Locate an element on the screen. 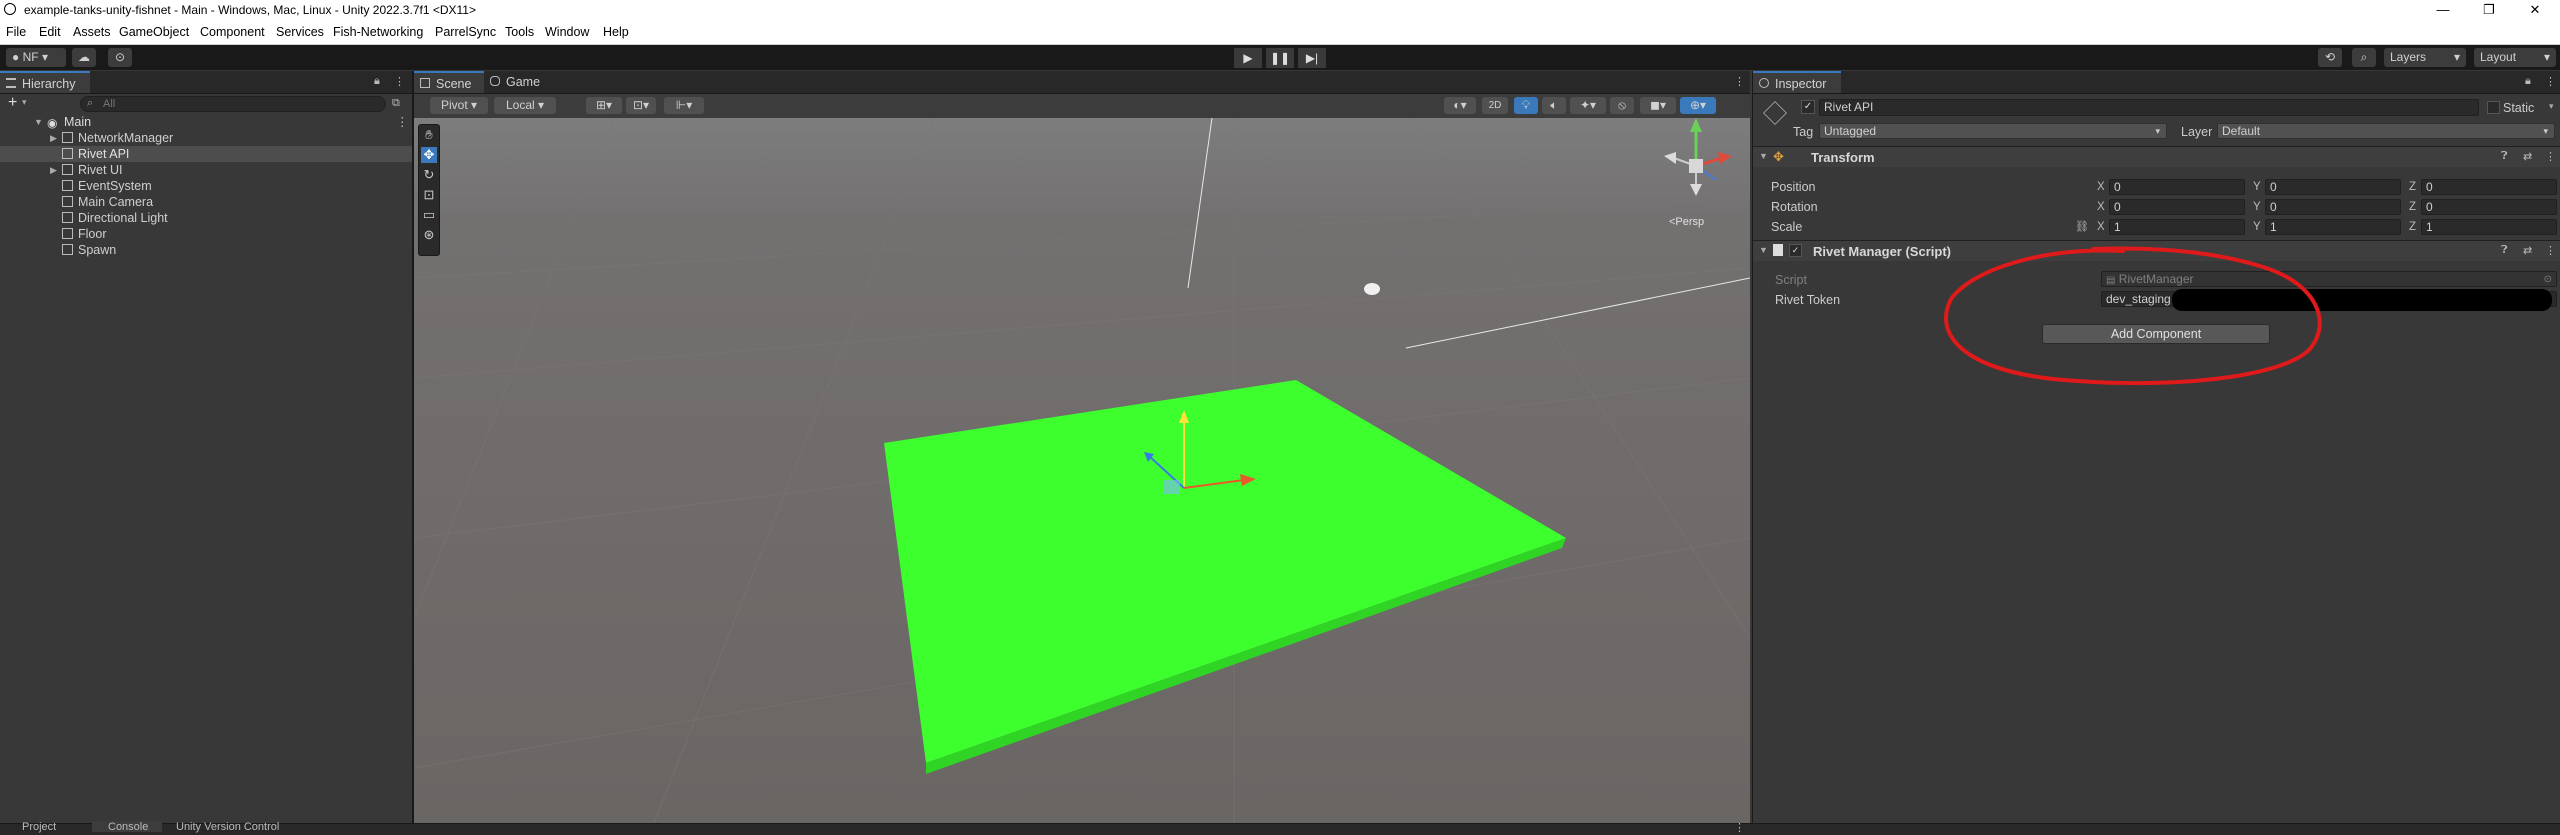 The height and width of the screenshot is (835, 2560). layers-dropdown: Layers ▾ is located at coordinates (2425, 57).